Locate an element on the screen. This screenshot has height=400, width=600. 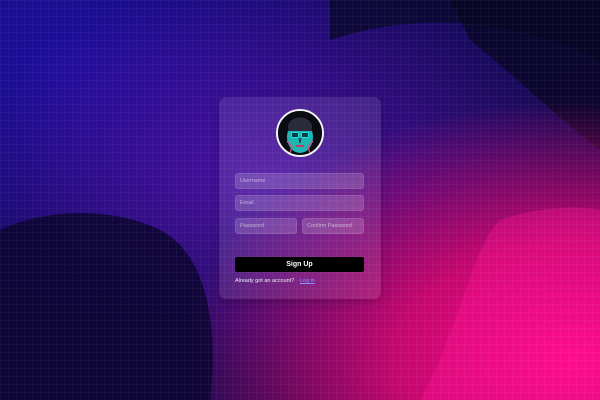
user-face-icon is located at coordinates (300, 133).